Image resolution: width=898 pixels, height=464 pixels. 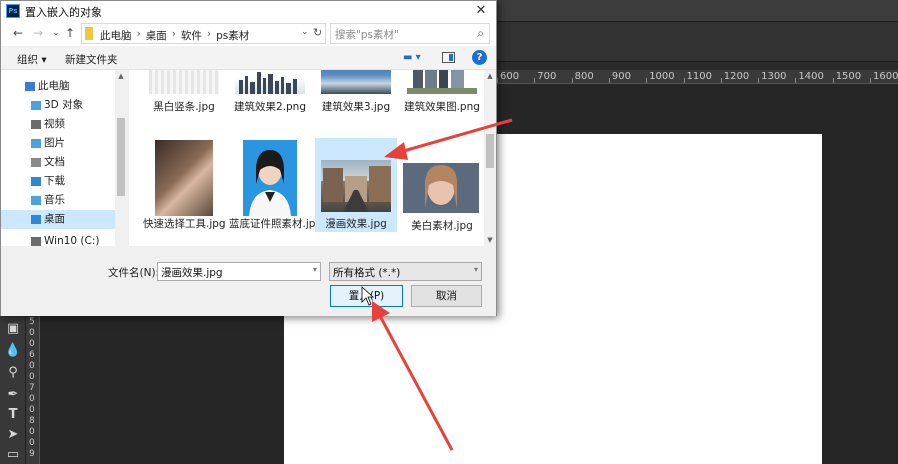 What do you see at coordinates (13, 455) in the screenshot?
I see `rectangle-tool-icon: ▭` at bounding box center [13, 455].